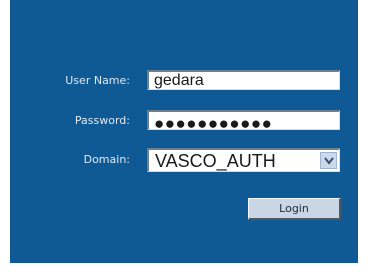 Image resolution: width=368 pixels, height=276 pixels. Describe the element at coordinates (97, 80) in the screenshot. I see `username-label: User Name:` at that location.